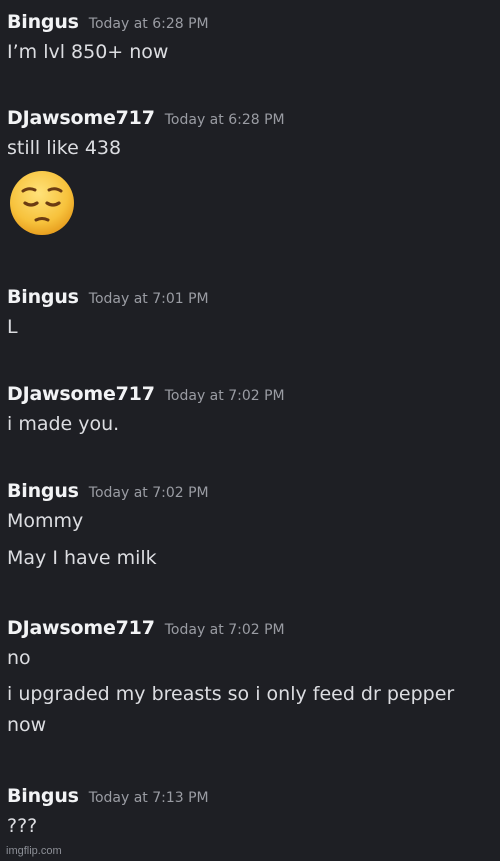 The width and height of the screenshot is (500, 861). Describe the element at coordinates (34, 851) in the screenshot. I see `imgflip-watermark: imgflip.com` at that location.